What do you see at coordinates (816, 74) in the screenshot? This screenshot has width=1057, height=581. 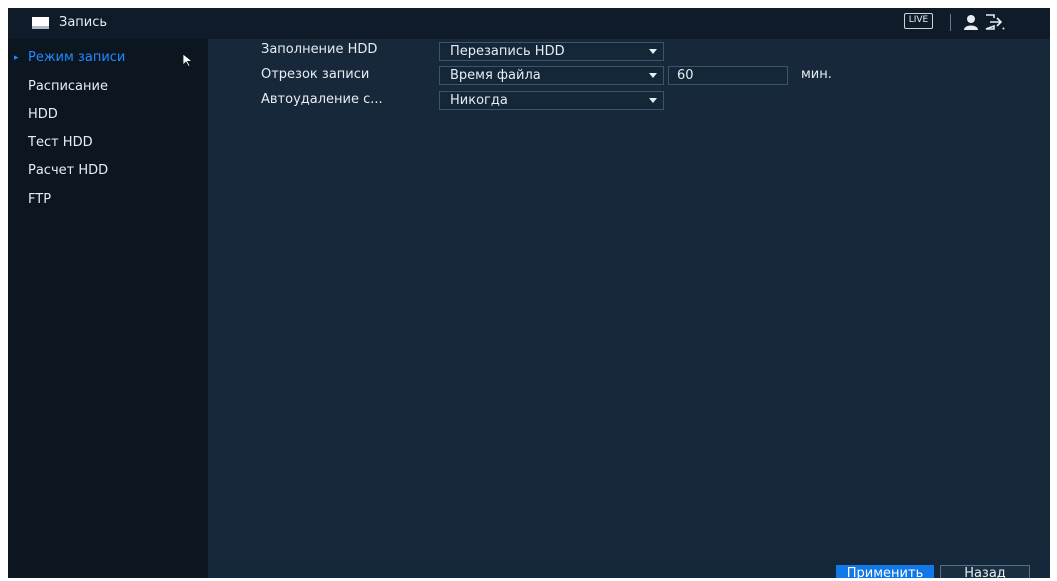 I see `minutes-unit-label: мин.` at bounding box center [816, 74].